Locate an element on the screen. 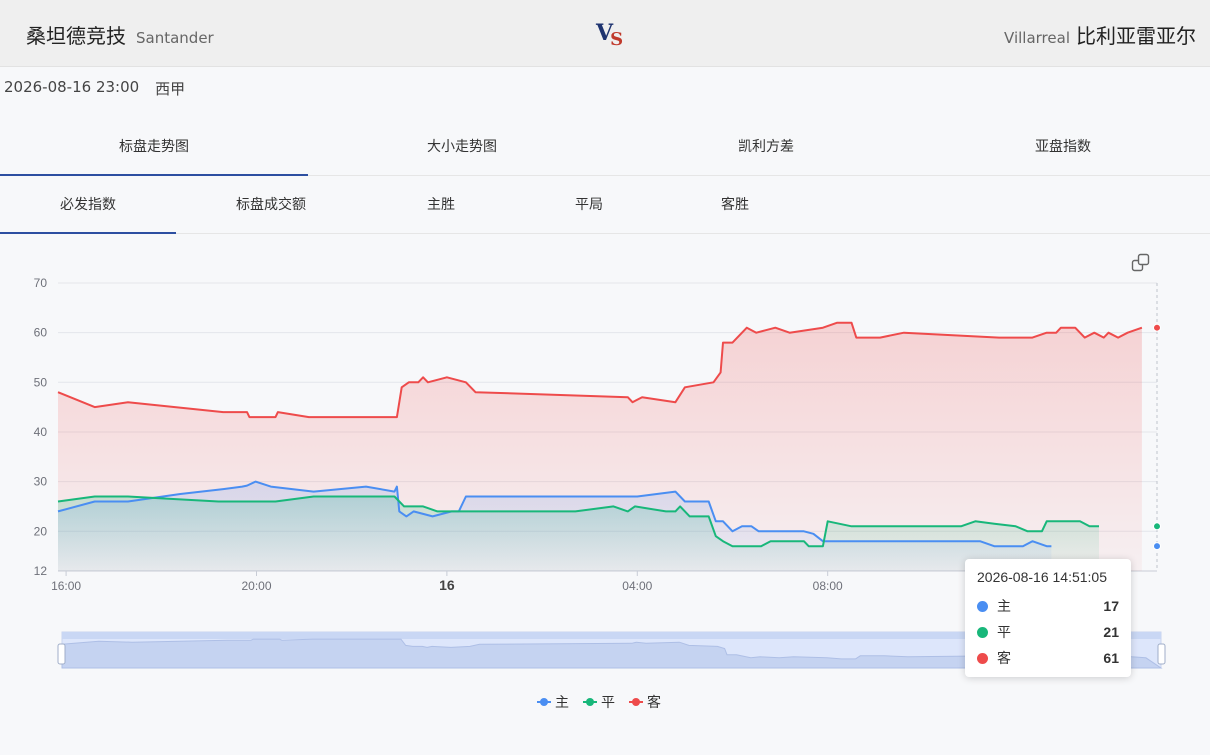  legend-item-away: 客 is located at coordinates (645, 702).